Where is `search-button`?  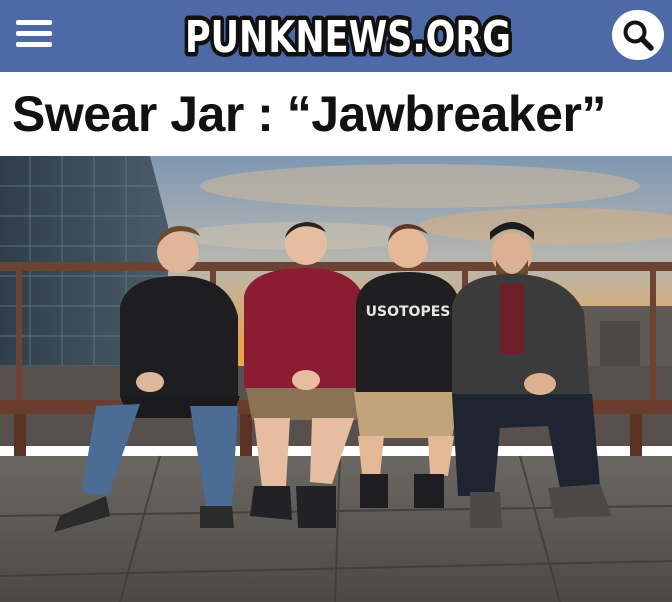 search-button is located at coordinates (638, 35).